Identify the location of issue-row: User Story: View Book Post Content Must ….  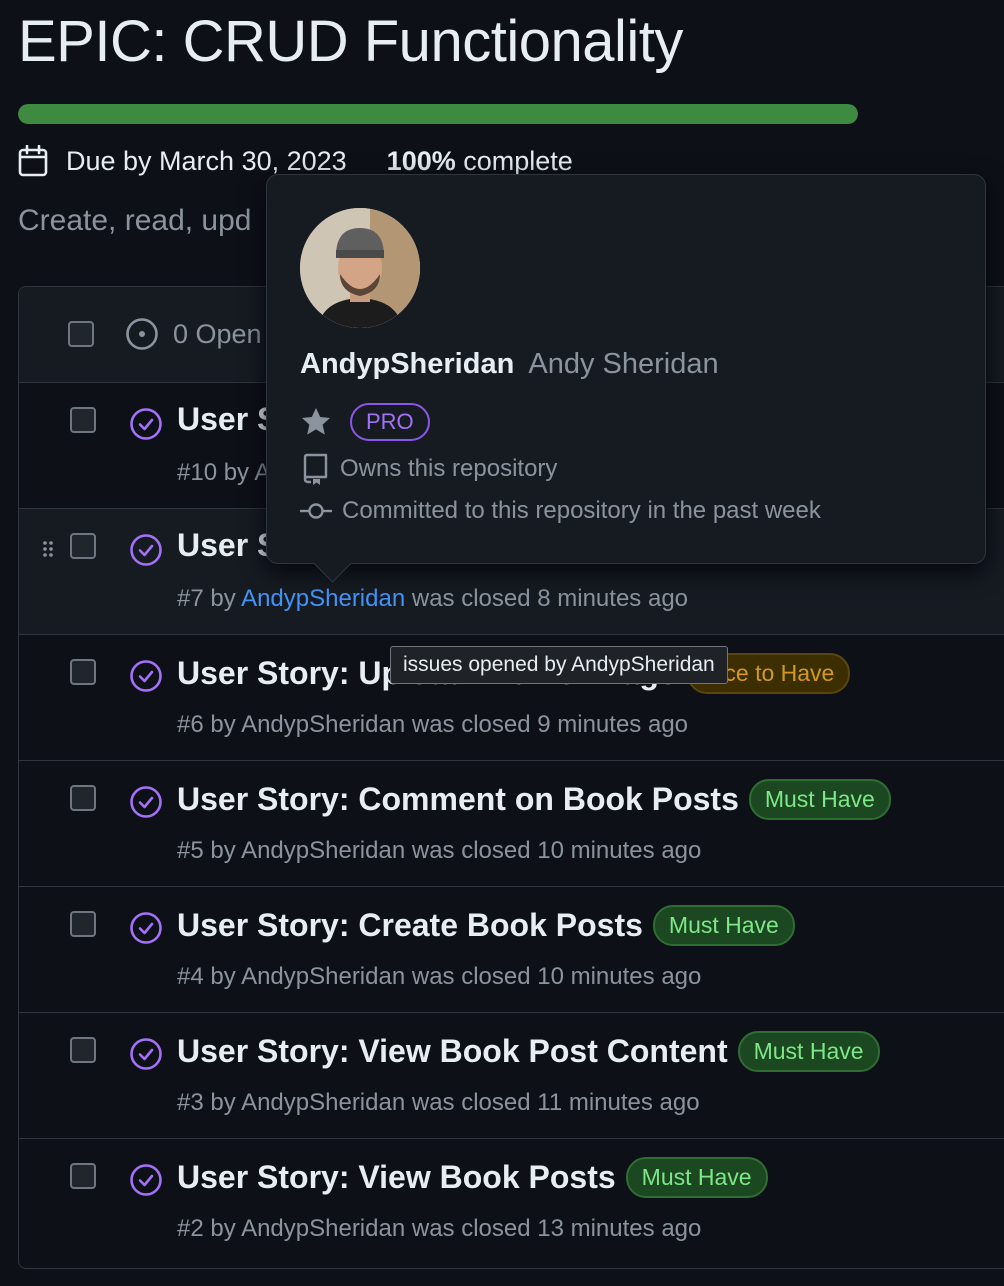
(511, 1076).